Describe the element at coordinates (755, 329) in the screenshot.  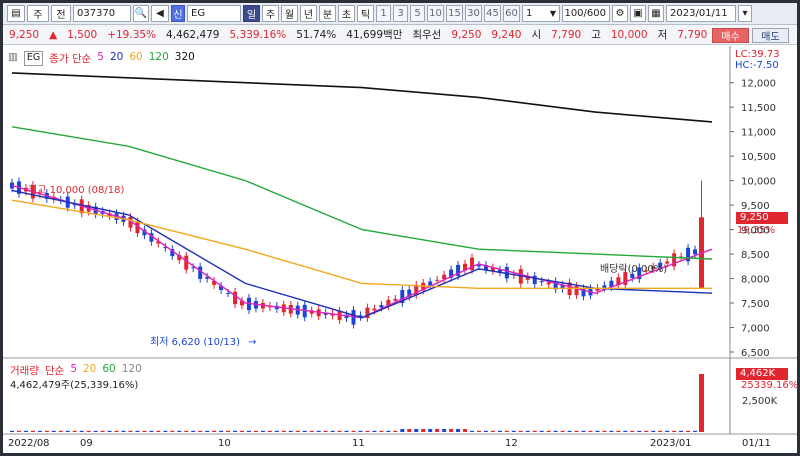
I see `y-tick-label: 7,000` at that location.